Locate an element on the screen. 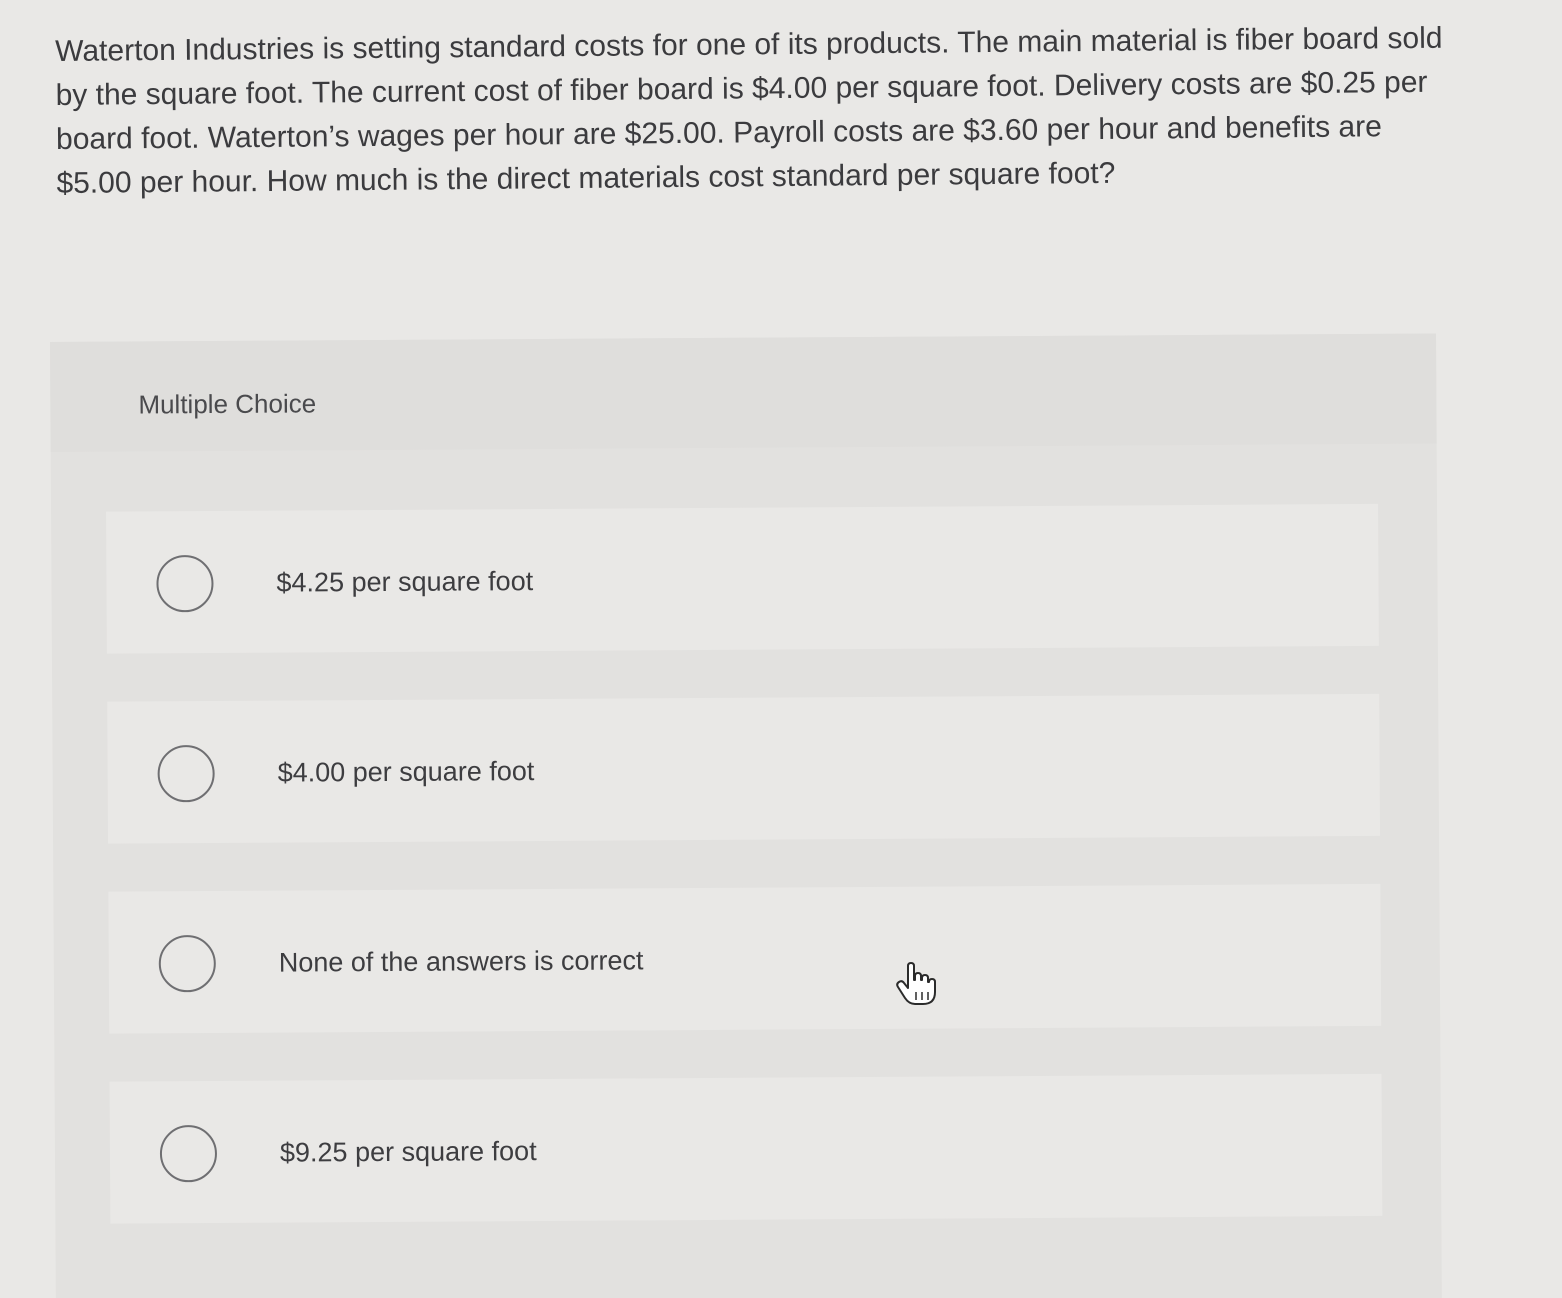  multiple-choice-header: Multiple Choice is located at coordinates (743, 392).